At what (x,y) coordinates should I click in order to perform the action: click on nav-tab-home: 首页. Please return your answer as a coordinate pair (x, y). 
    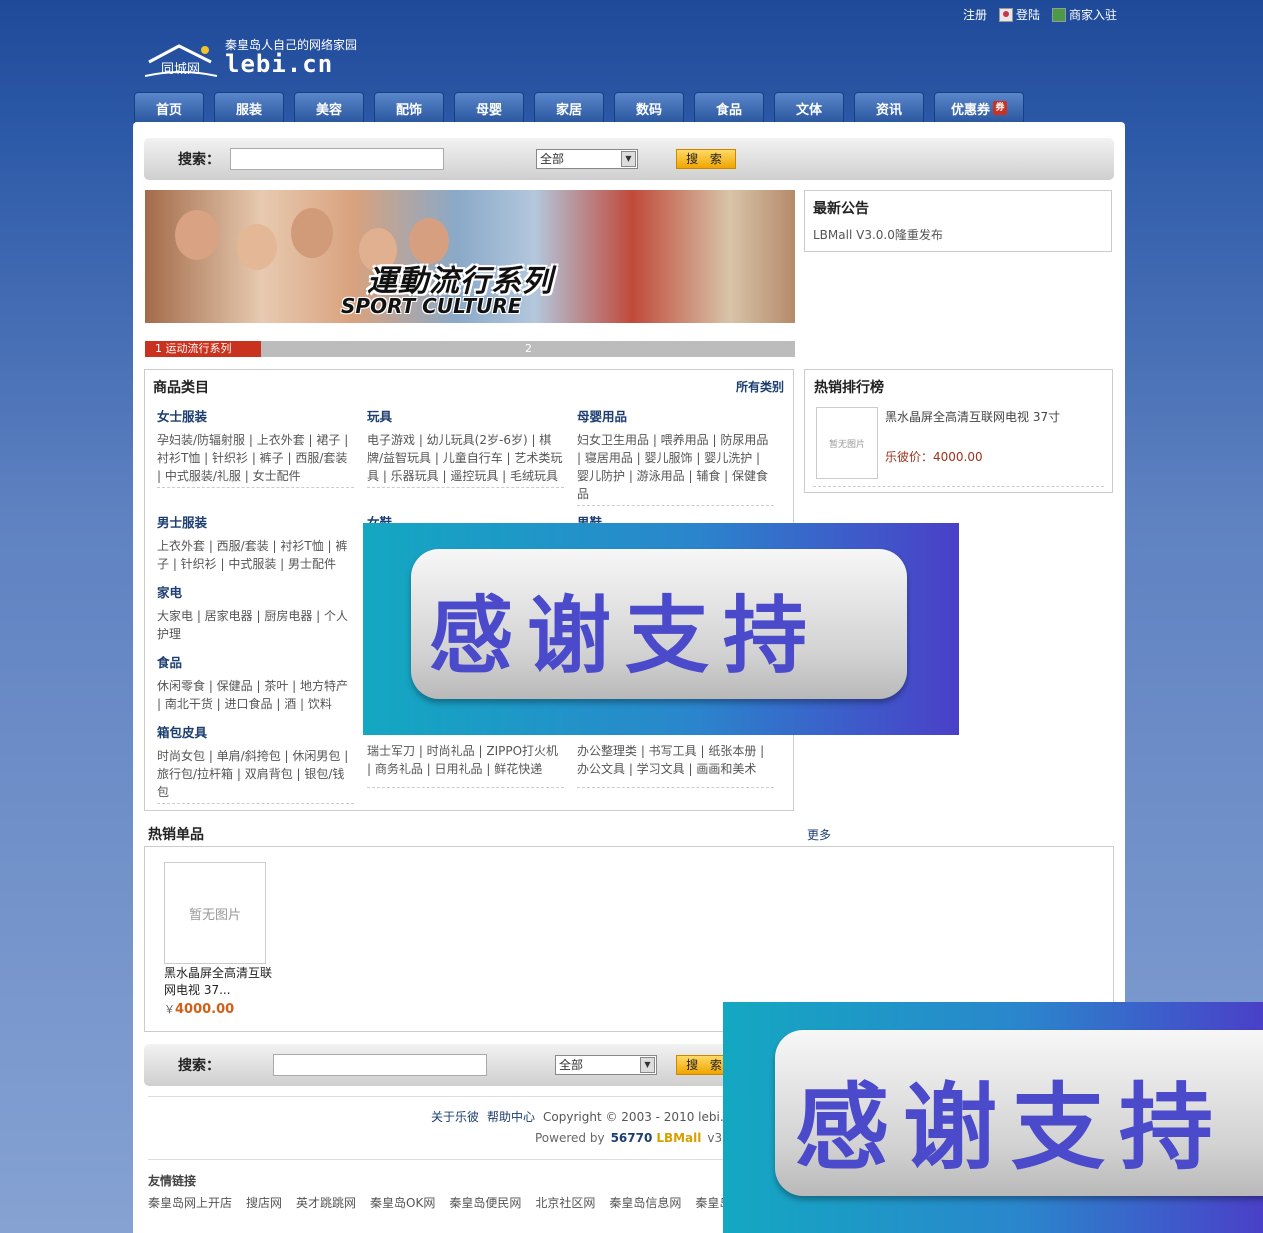
    Looking at the image, I should click on (169, 107).